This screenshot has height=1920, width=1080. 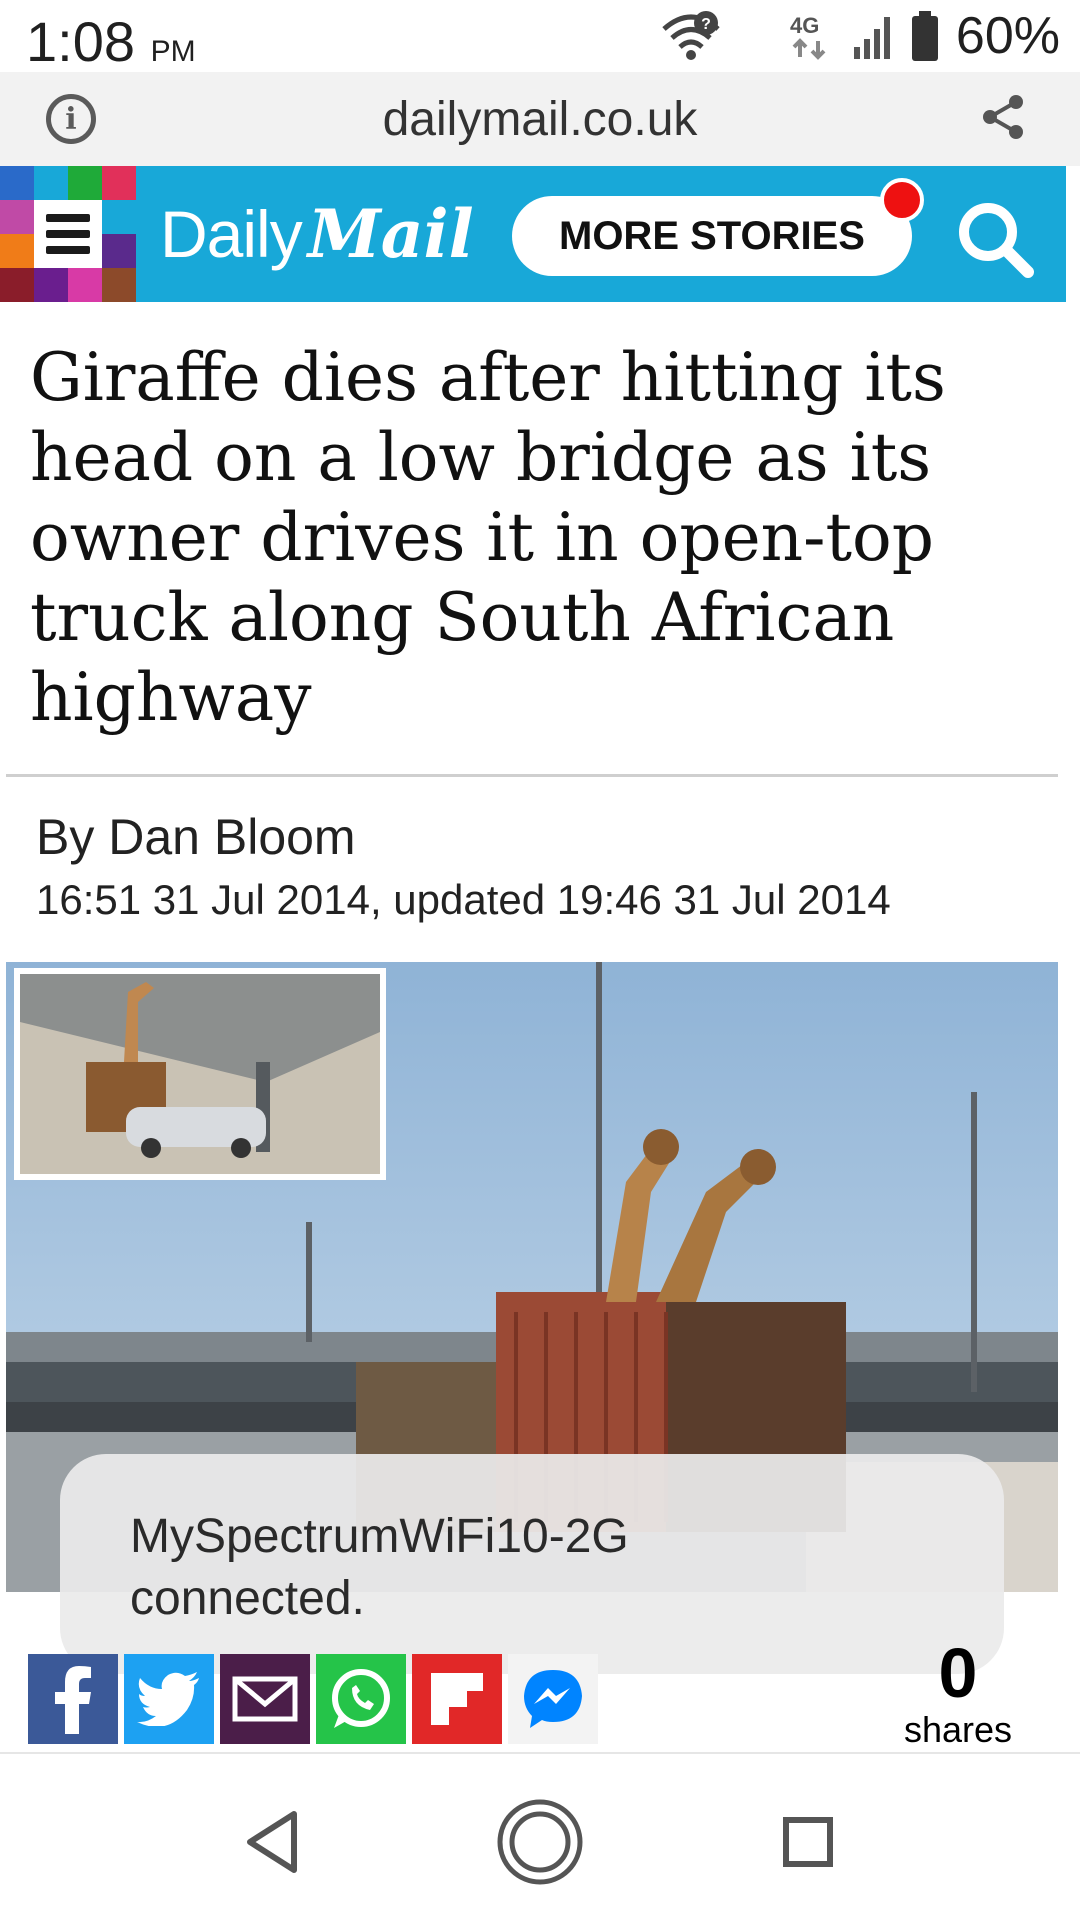 I want to click on flipboard-icon, so click(x=457, y=1699).